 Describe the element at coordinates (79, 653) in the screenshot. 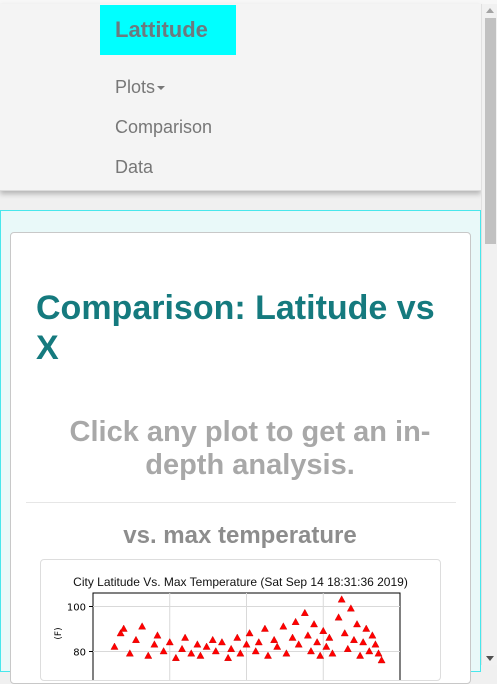

I see `y-tick-label: 80` at that location.